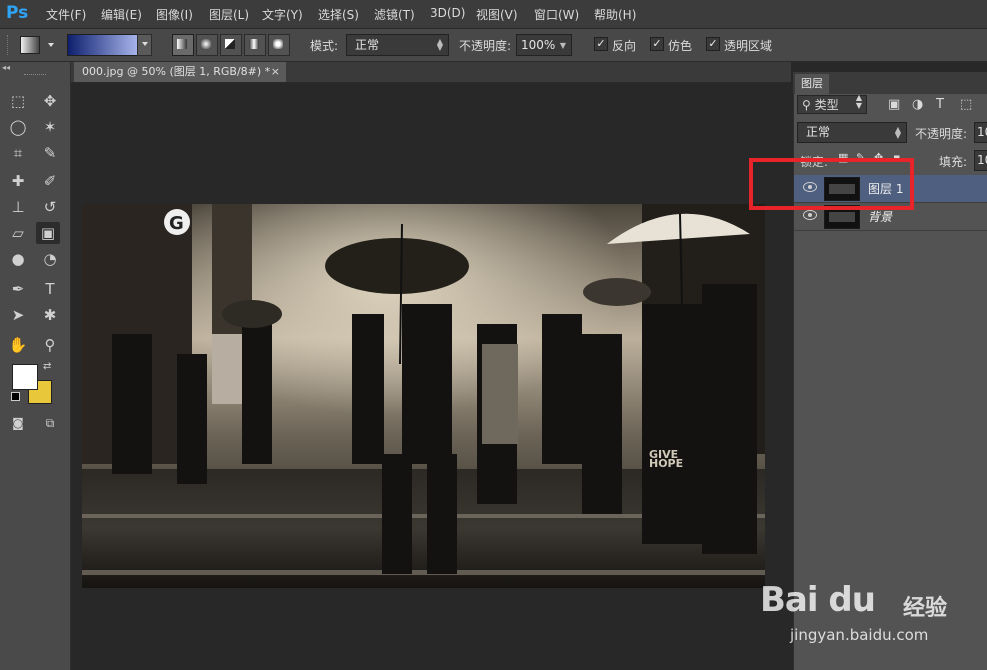  I want to click on search-icon: ⚲, so click(808, 105).